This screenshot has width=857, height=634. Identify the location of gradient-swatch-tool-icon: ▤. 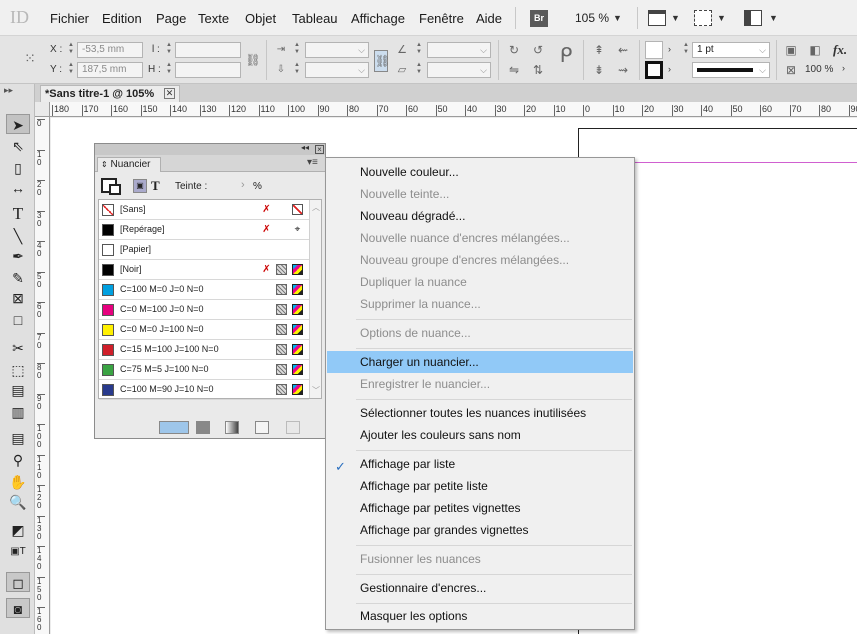
(18, 390).